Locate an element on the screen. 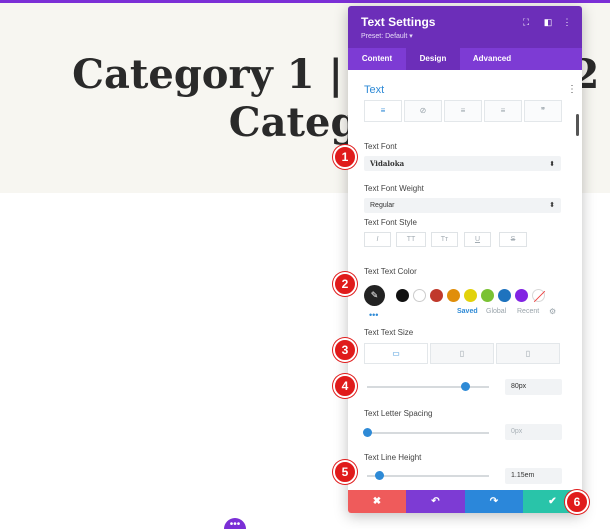 This screenshot has height=529, width=610. panel-footer: ✖ ↶ ↷ ✔ is located at coordinates (465, 501).